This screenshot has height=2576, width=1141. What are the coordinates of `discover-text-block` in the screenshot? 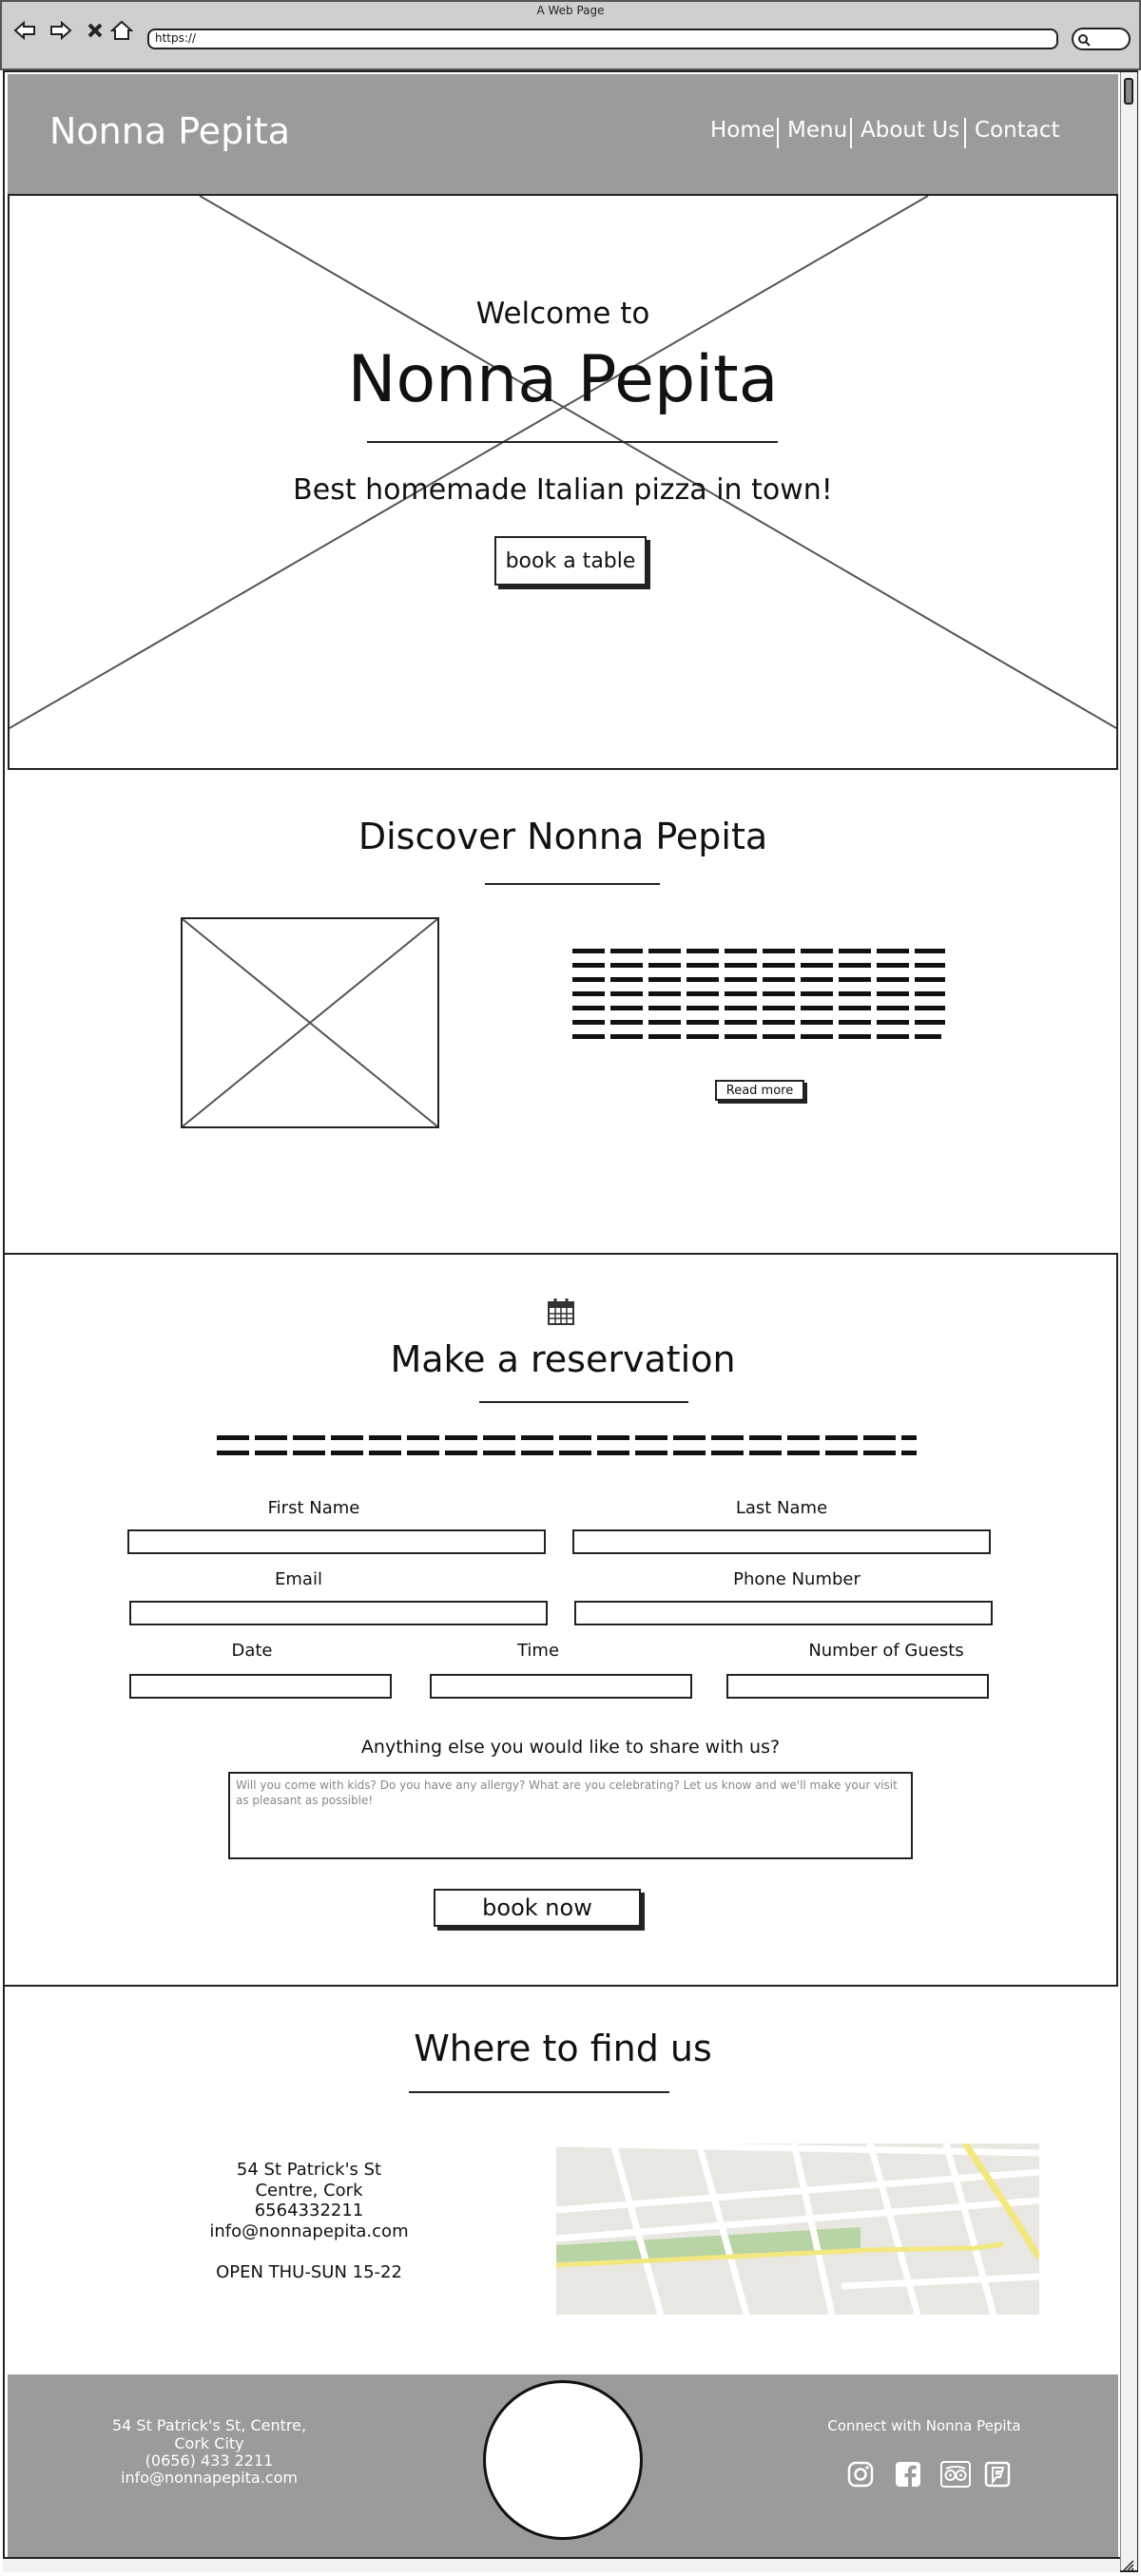 It's located at (758, 994).